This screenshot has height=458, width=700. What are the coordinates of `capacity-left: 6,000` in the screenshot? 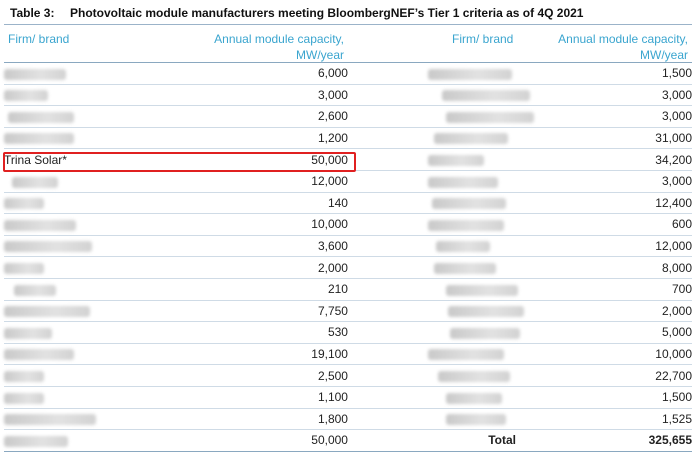 It's located at (272, 74).